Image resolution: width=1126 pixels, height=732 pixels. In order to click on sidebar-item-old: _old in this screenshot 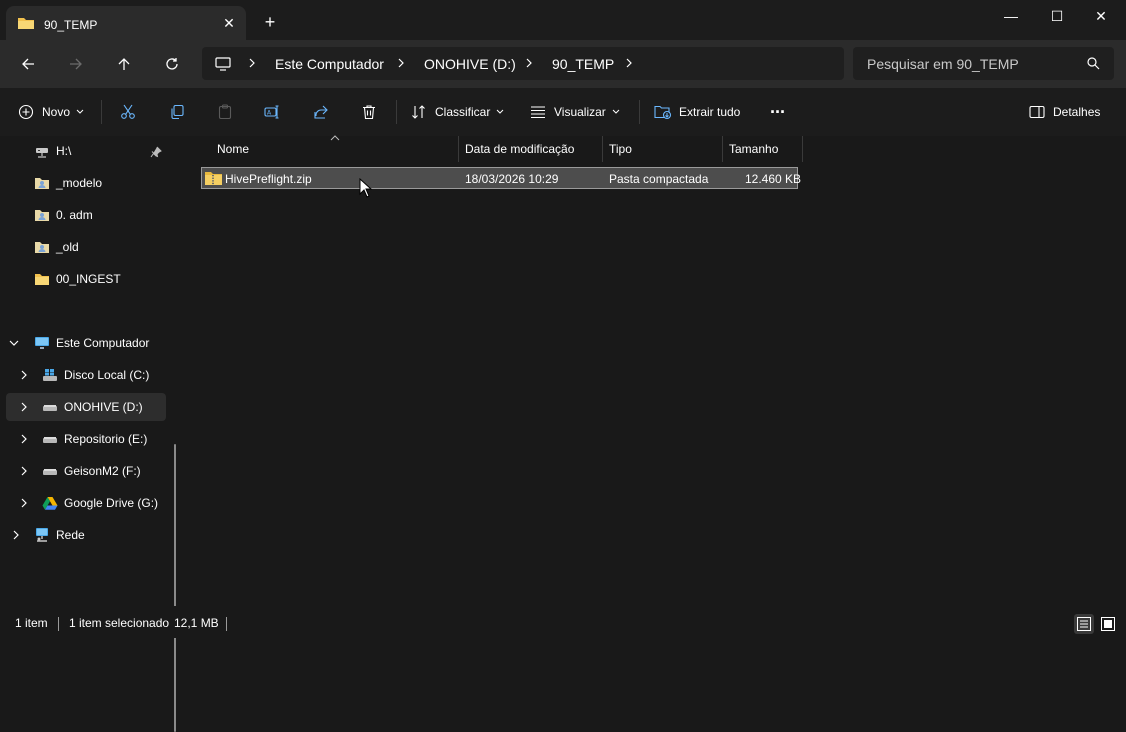, I will do `click(104, 247)`.